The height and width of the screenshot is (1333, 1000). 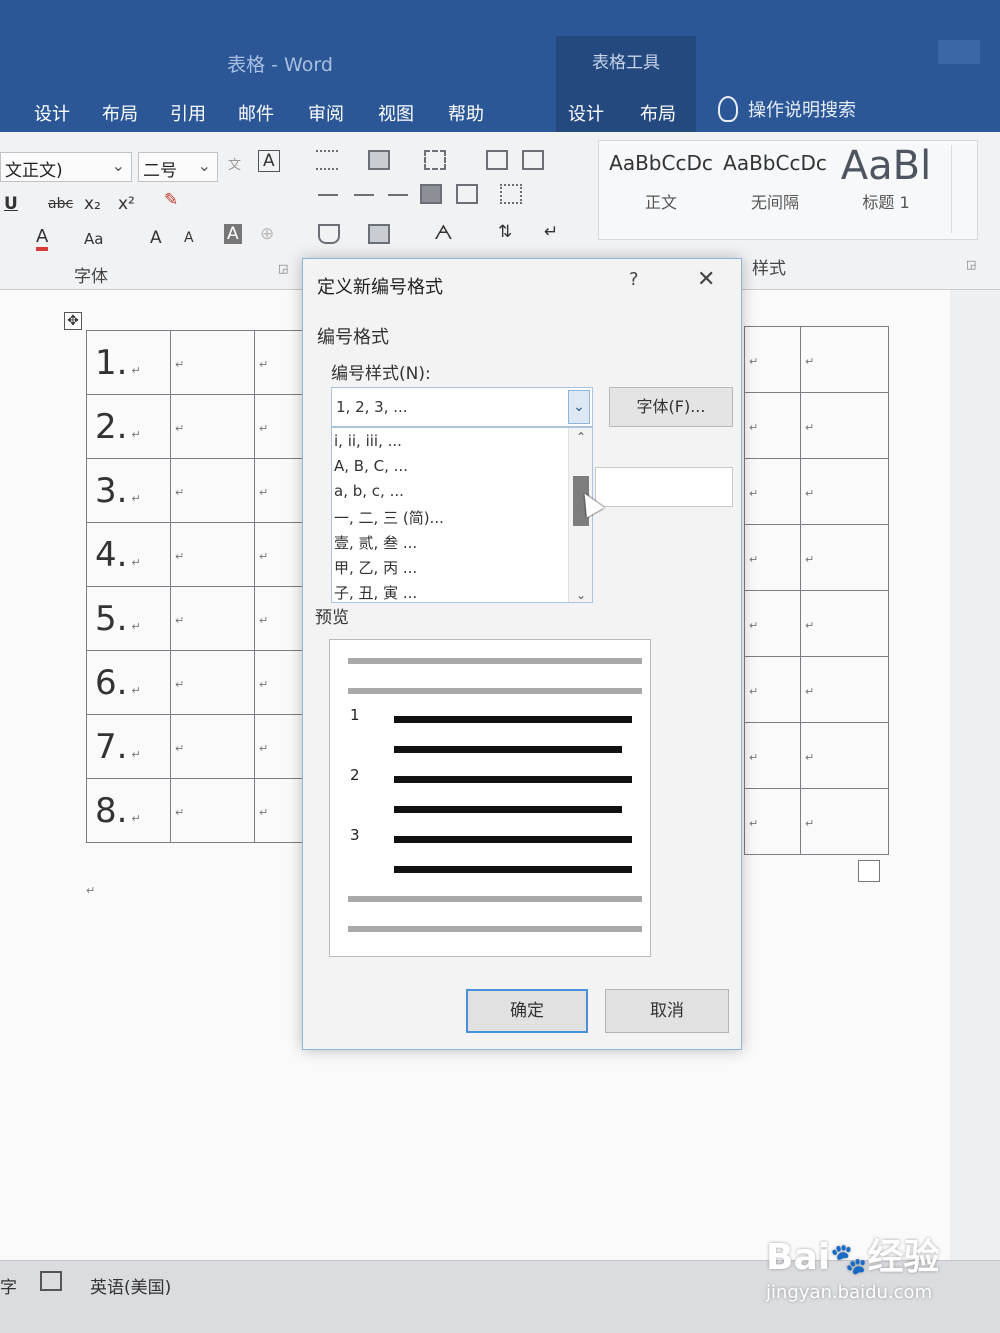 I want to click on char-border-button: A, so click(x=269, y=161).